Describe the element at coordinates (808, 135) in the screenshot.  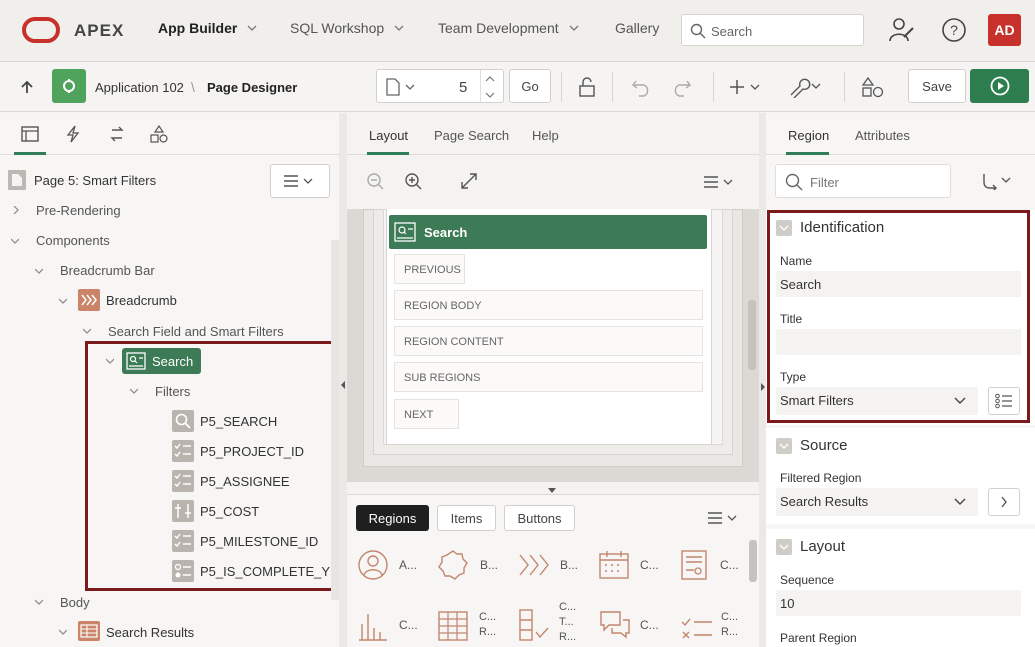
I see `tab-region: Region` at that location.